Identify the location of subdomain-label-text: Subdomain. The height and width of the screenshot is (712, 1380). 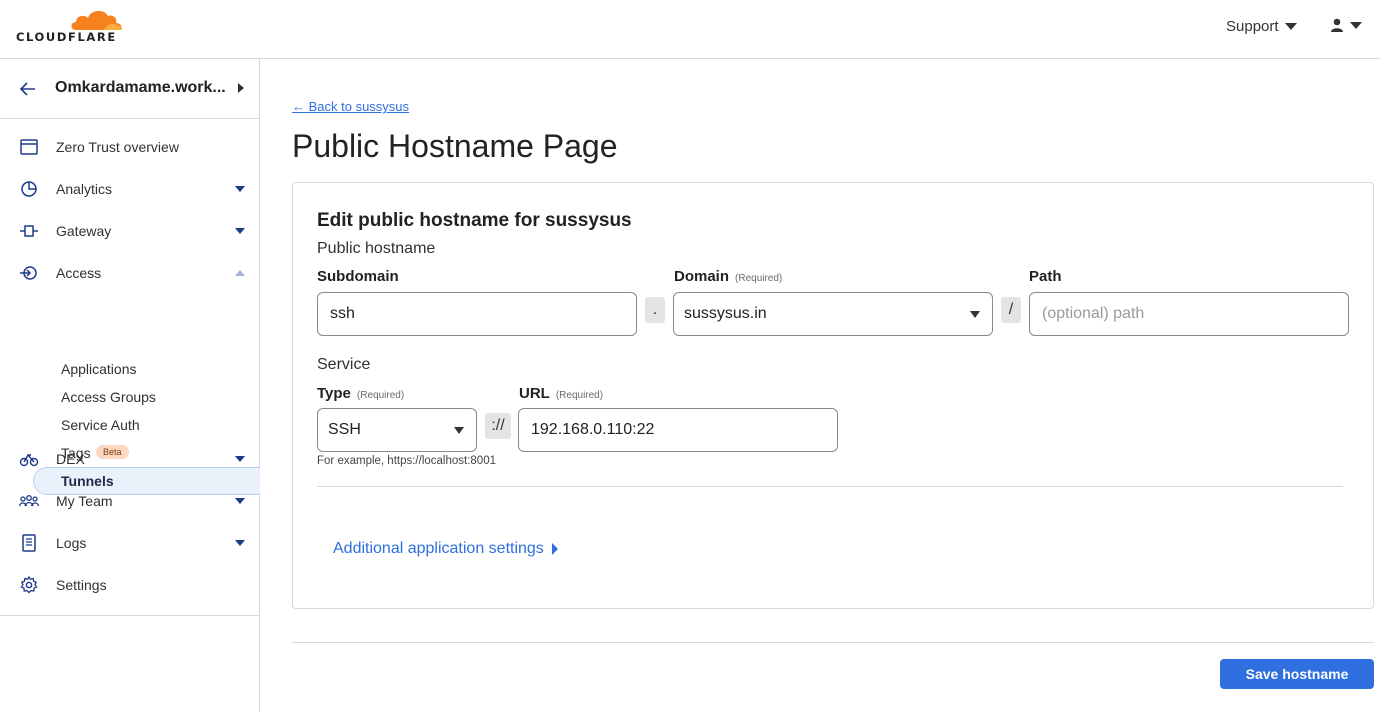
(358, 276).